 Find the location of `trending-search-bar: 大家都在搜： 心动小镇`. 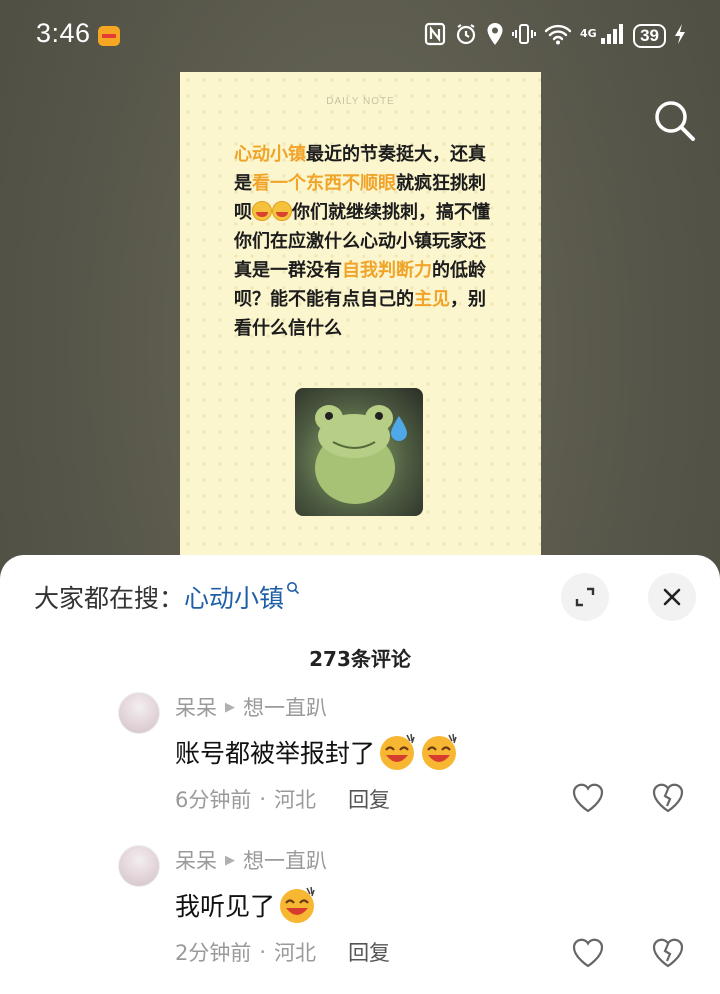

trending-search-bar: 大家都在搜： 心动小镇 is located at coordinates (167, 597).